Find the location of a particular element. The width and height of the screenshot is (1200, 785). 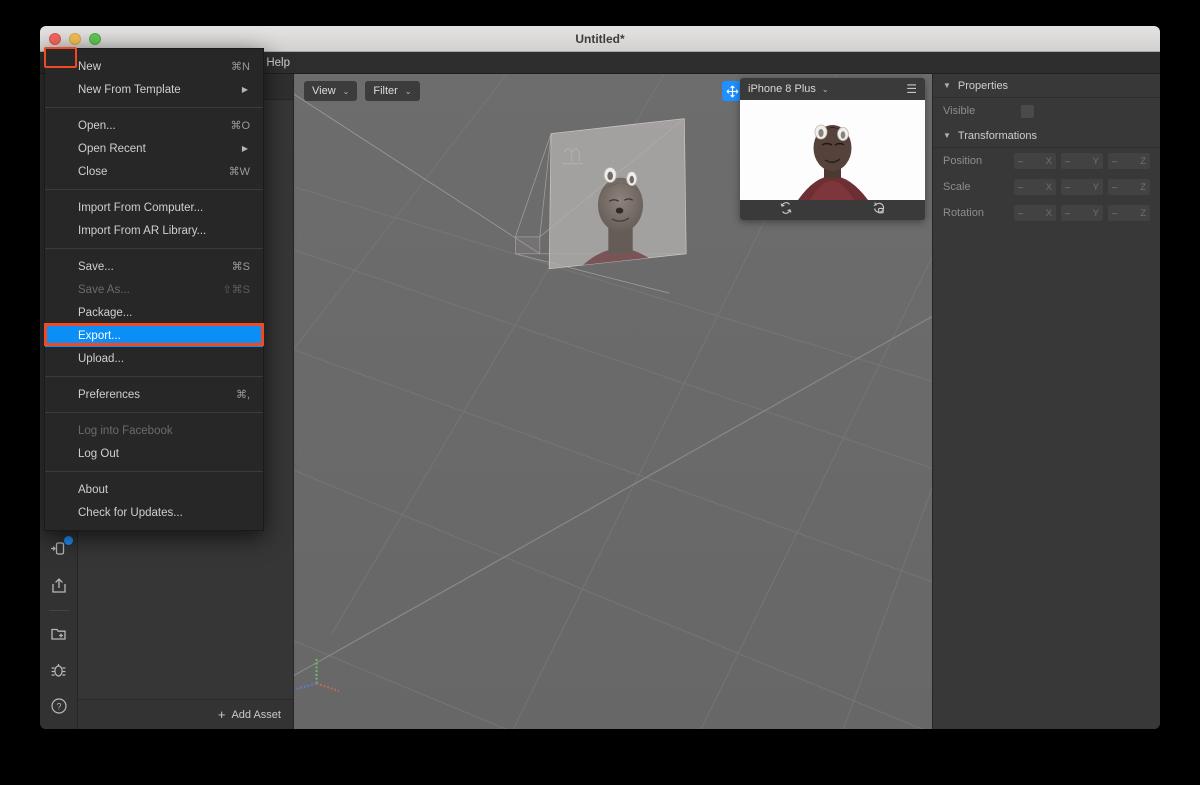

device-name: iPhone 8 Plus is located at coordinates (782, 89).